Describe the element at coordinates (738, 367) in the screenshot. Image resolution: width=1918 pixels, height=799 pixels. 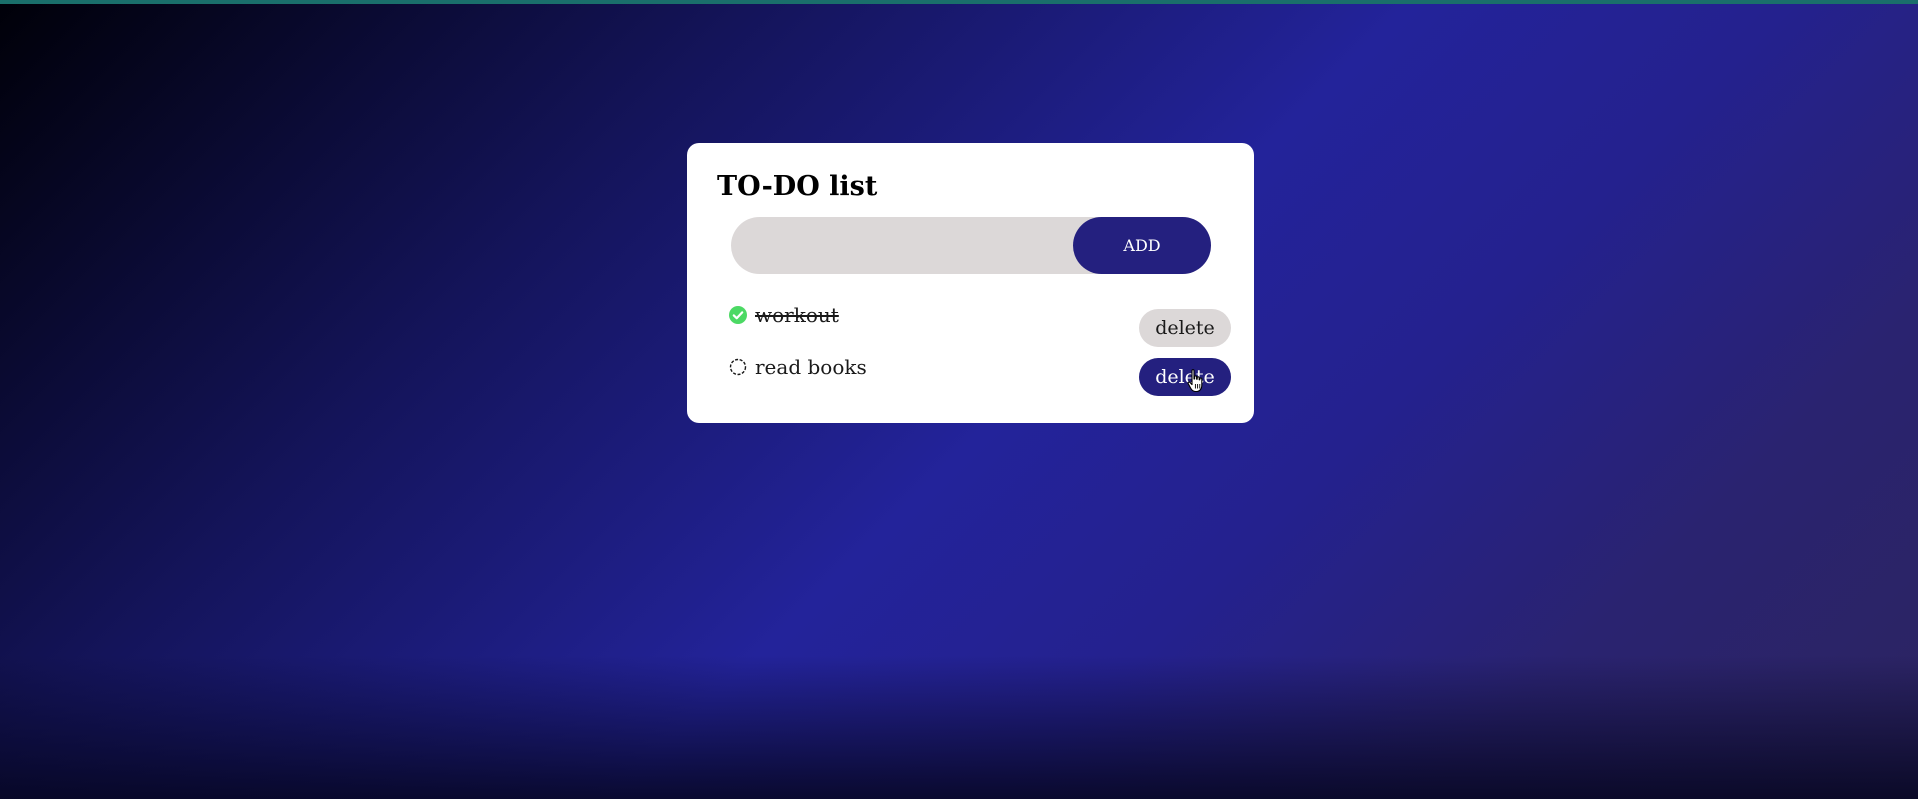
I see `empty-circle-icon` at that location.